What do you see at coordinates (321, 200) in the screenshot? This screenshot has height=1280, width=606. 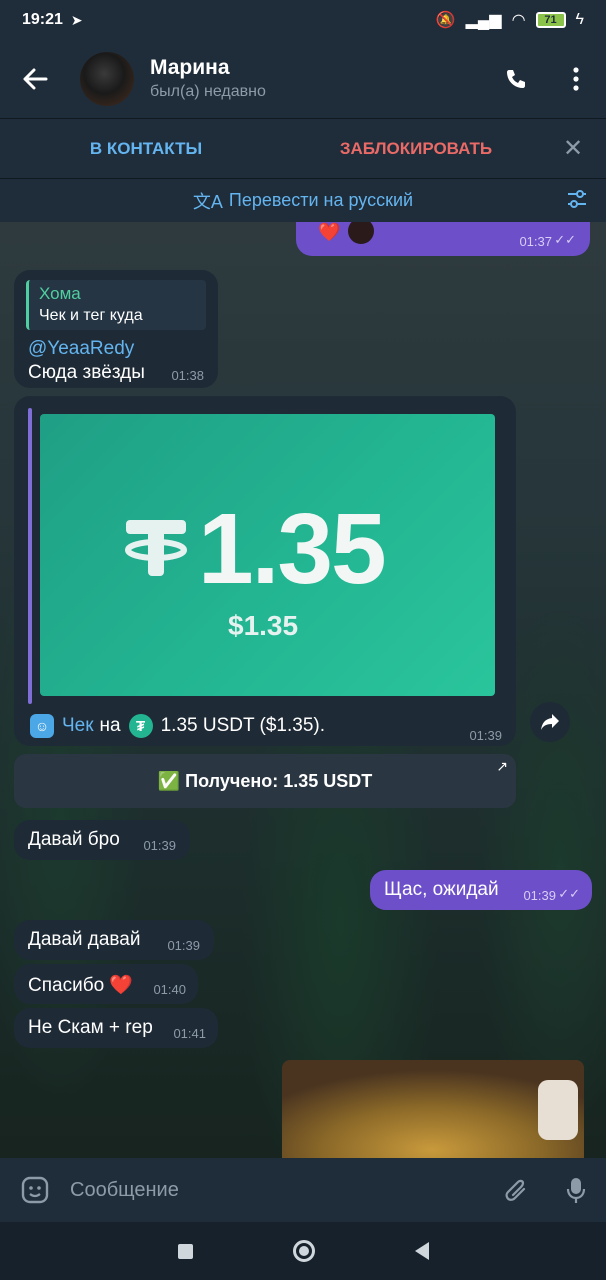 I see `translate-label: Перевести на русский` at bounding box center [321, 200].